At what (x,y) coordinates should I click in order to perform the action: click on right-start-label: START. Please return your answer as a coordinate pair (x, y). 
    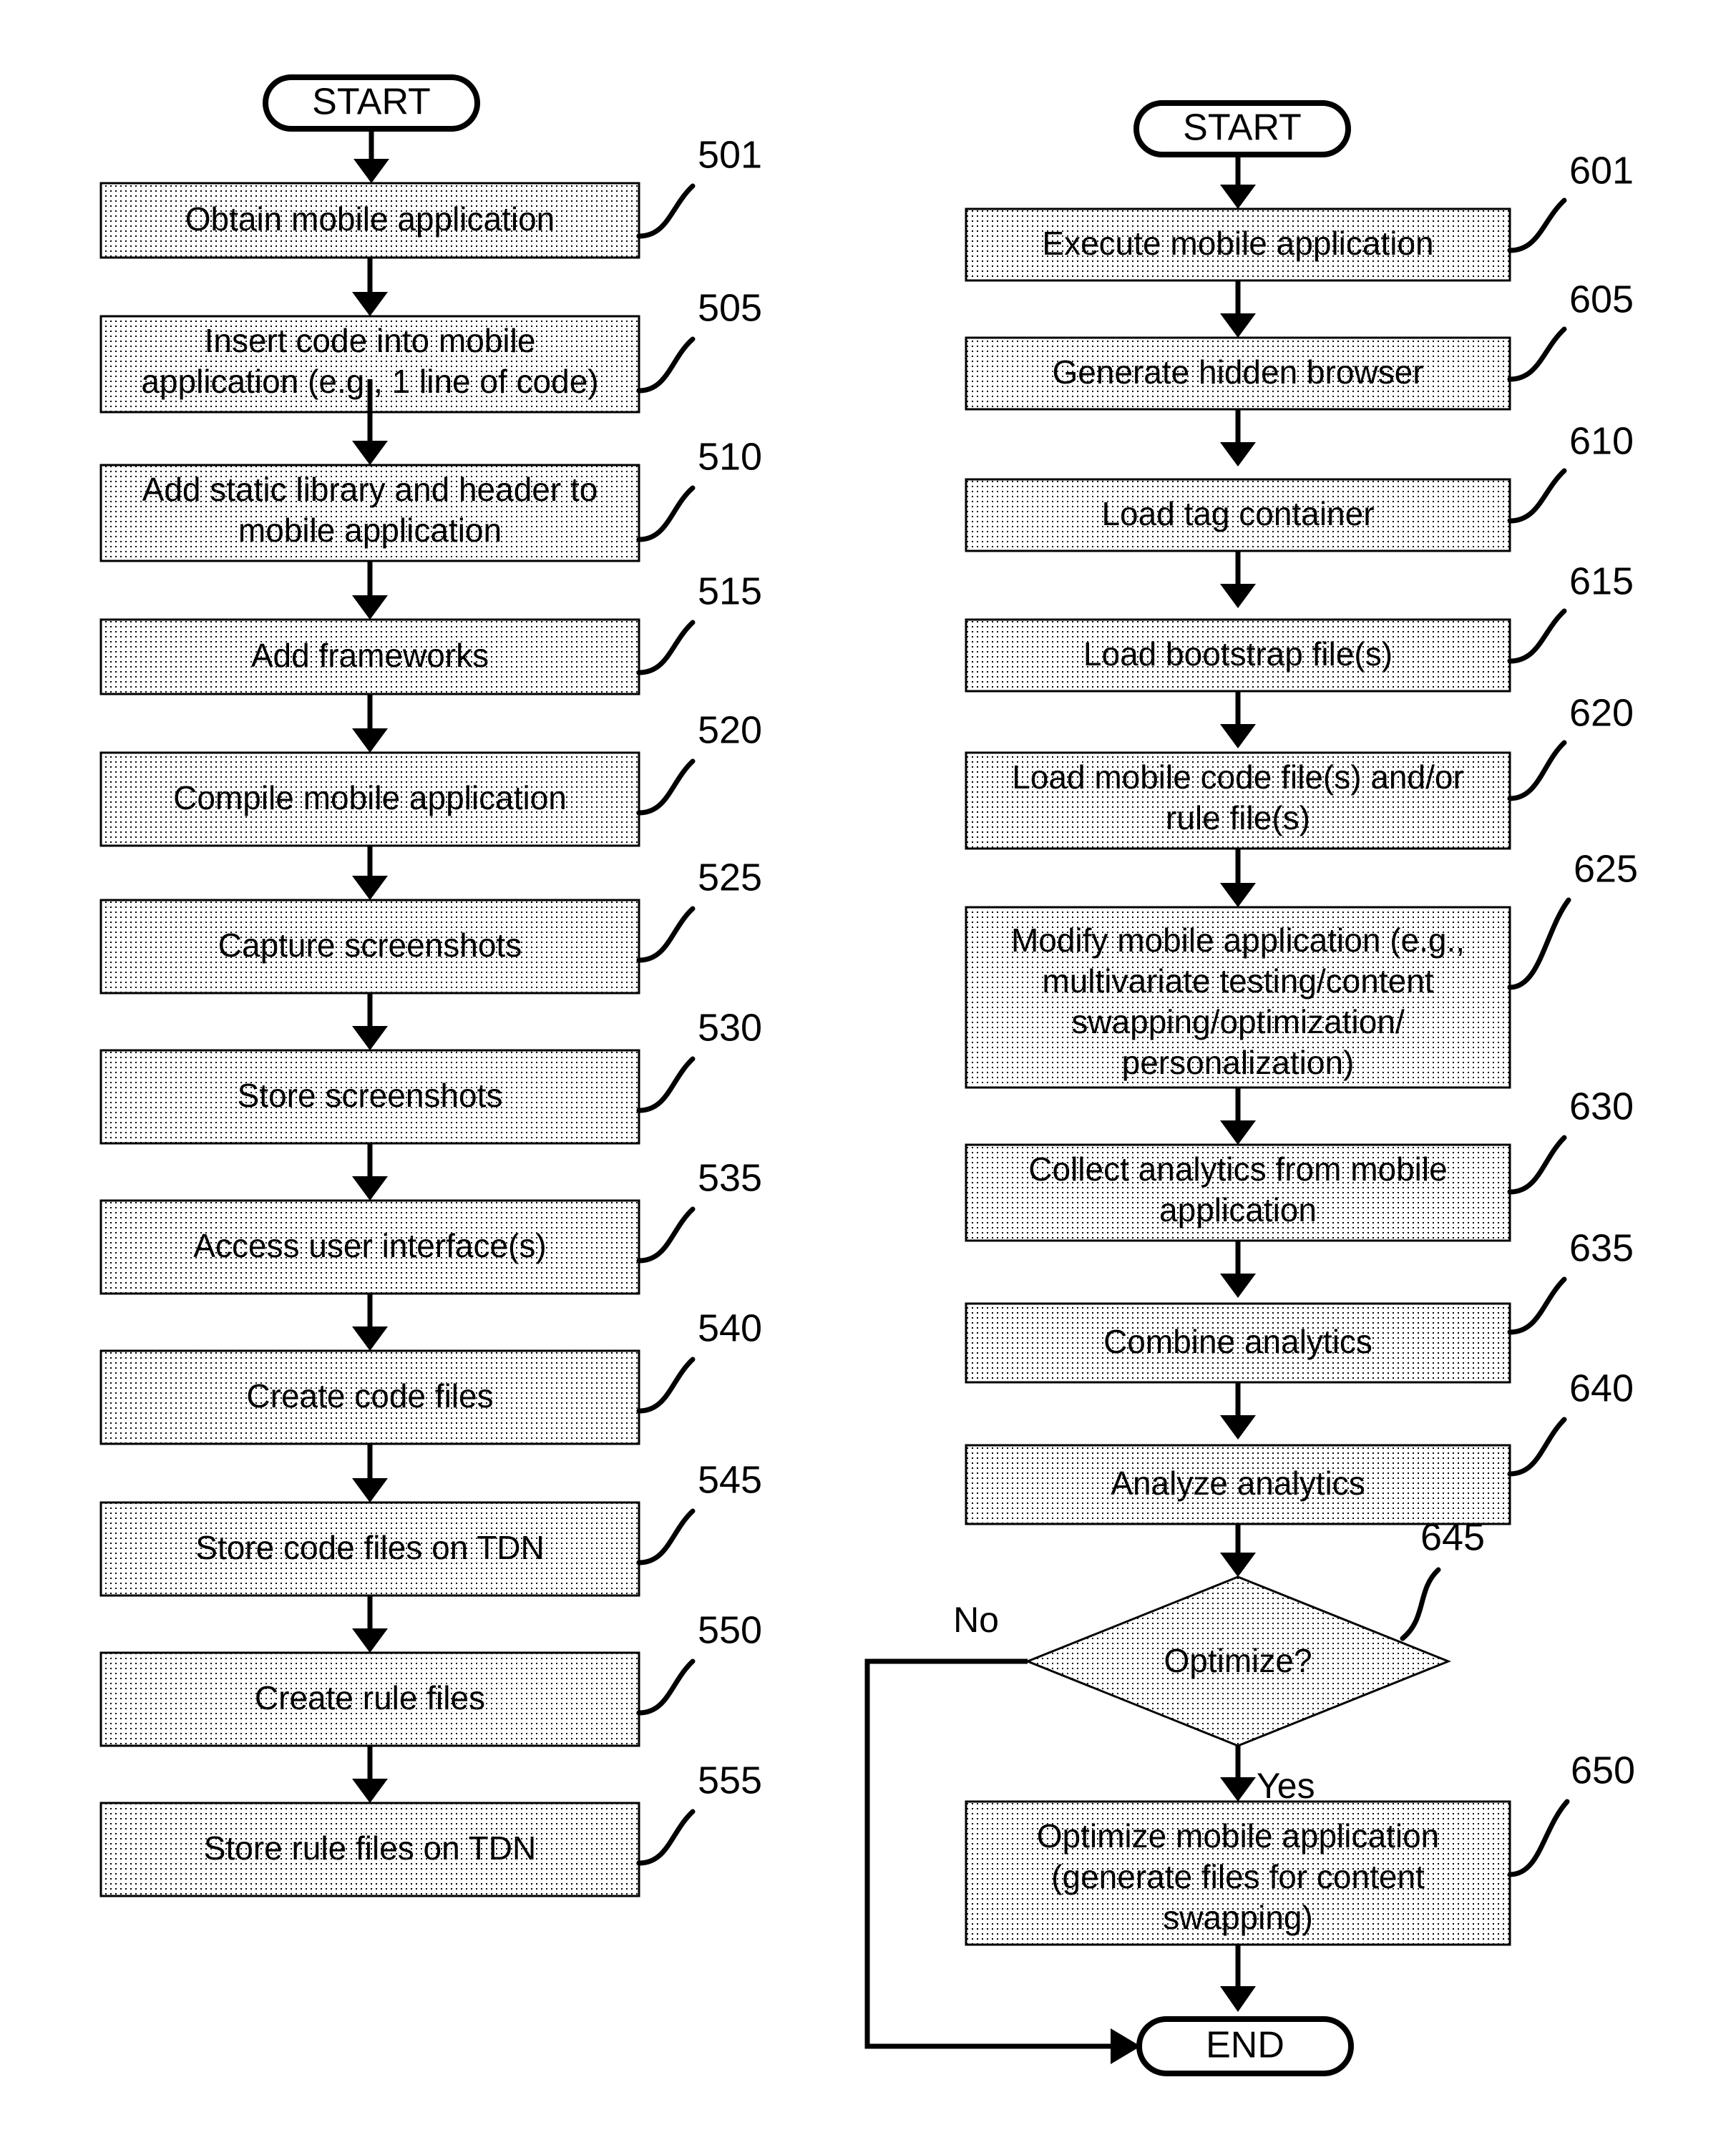
    Looking at the image, I should click on (1242, 128).